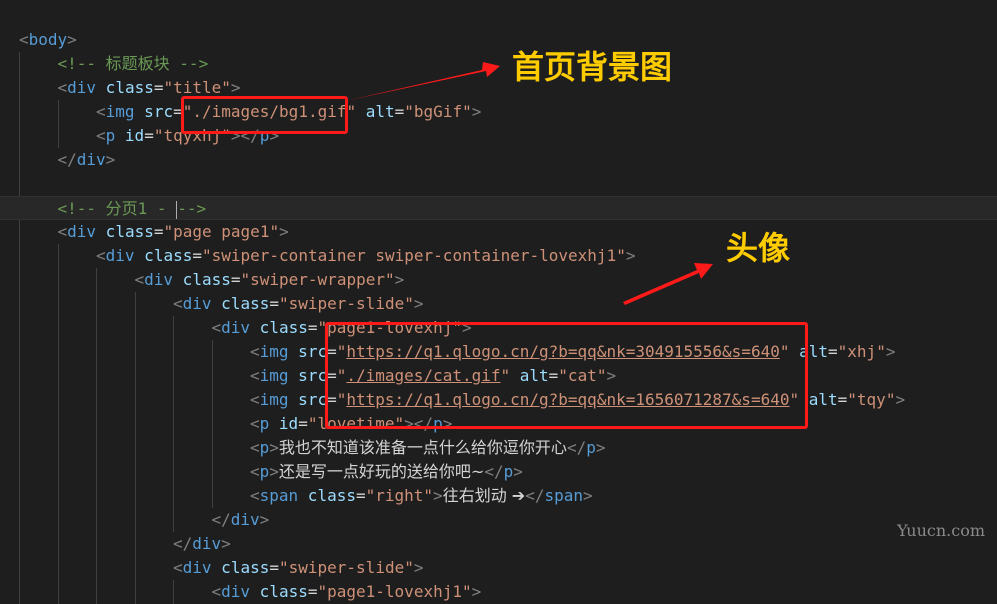 The height and width of the screenshot is (604, 997). Describe the element at coordinates (941, 530) in the screenshot. I see `watermark-text: Yuucn.com` at that location.